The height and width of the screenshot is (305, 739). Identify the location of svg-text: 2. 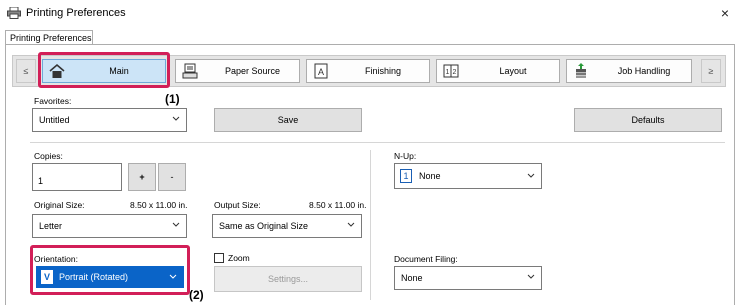
(455, 72).